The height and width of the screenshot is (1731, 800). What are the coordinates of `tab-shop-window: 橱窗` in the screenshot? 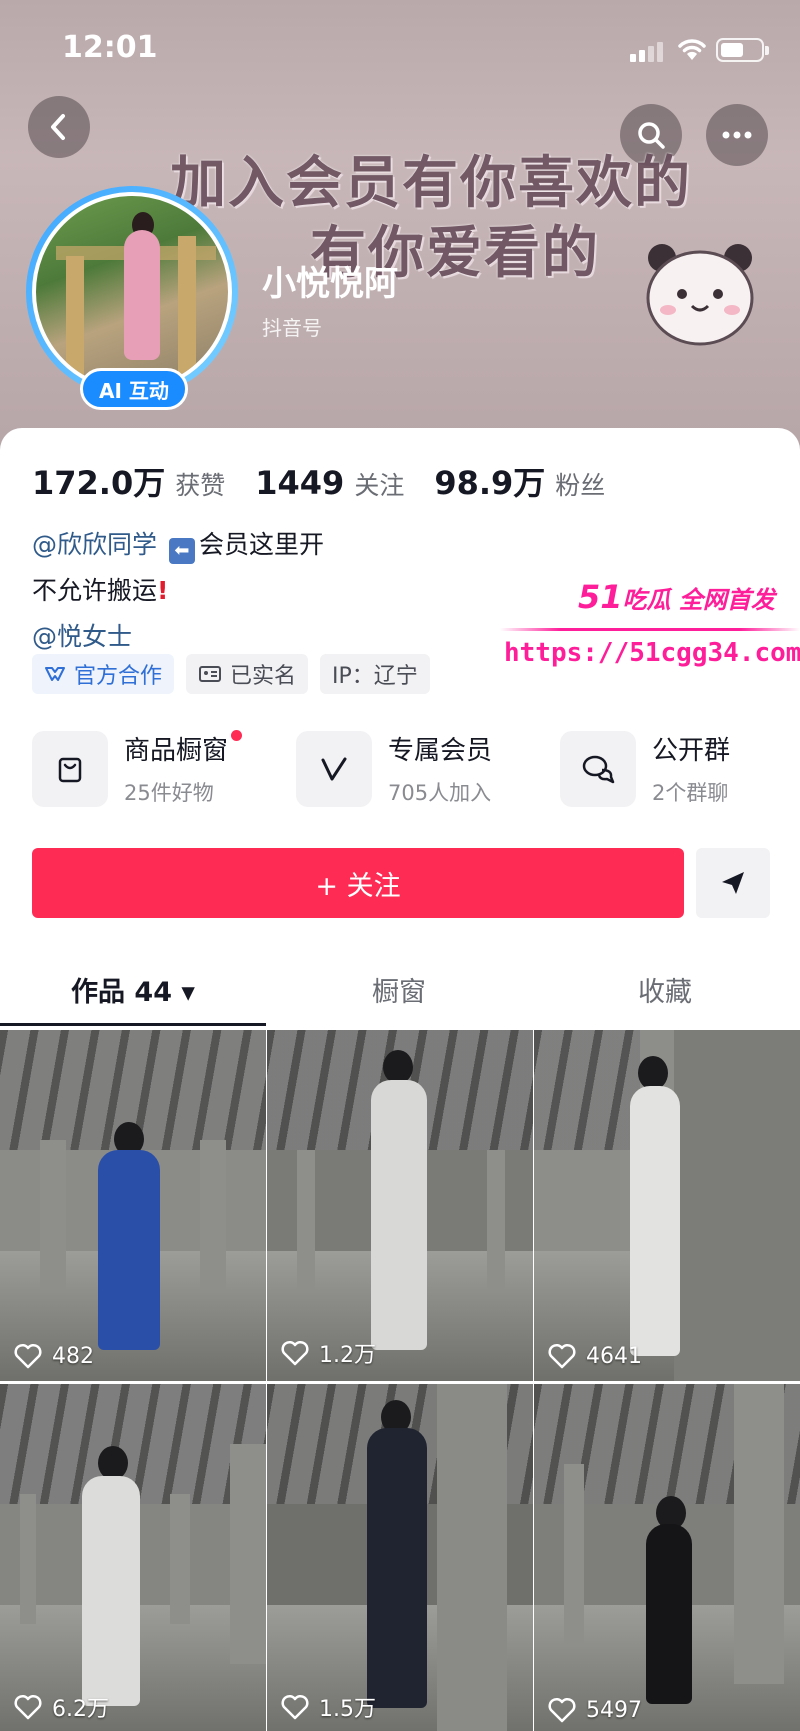 It's located at (399, 988).